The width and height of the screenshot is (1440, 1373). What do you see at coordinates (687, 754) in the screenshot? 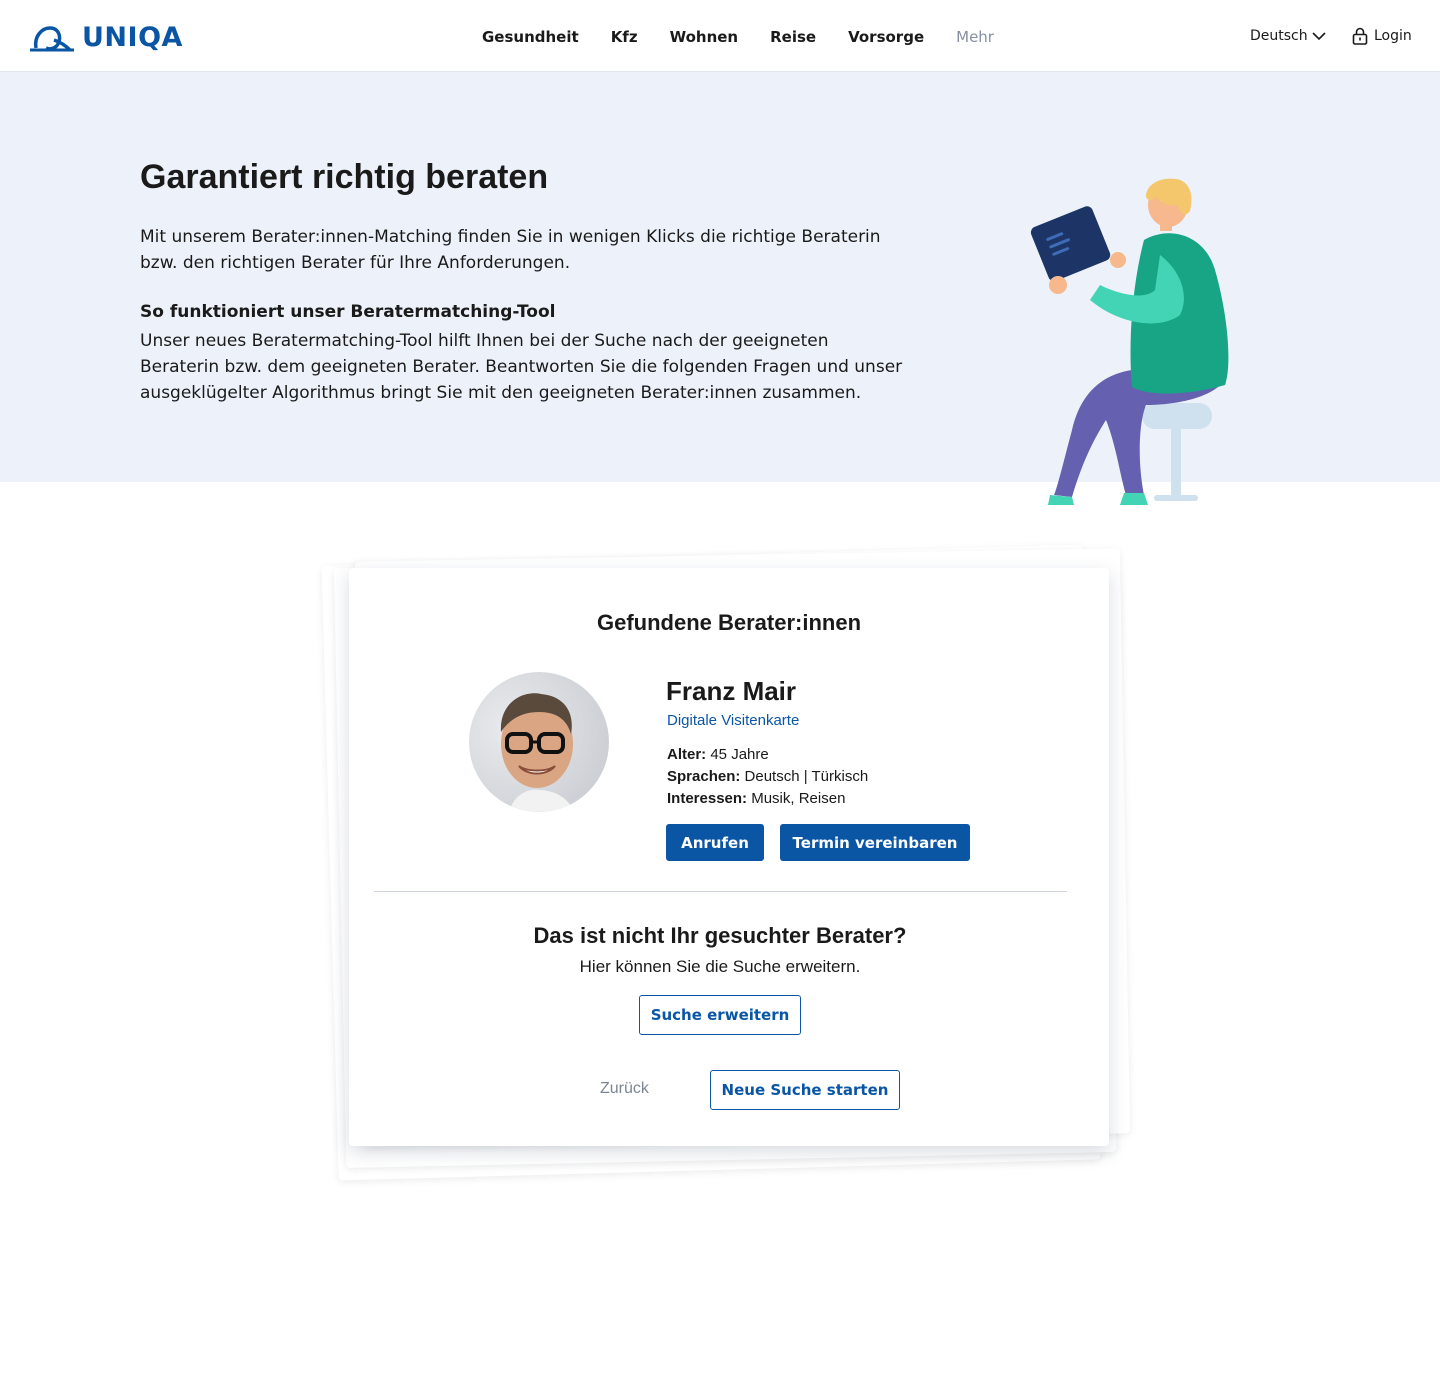
I see `age-label: Alter:` at bounding box center [687, 754].